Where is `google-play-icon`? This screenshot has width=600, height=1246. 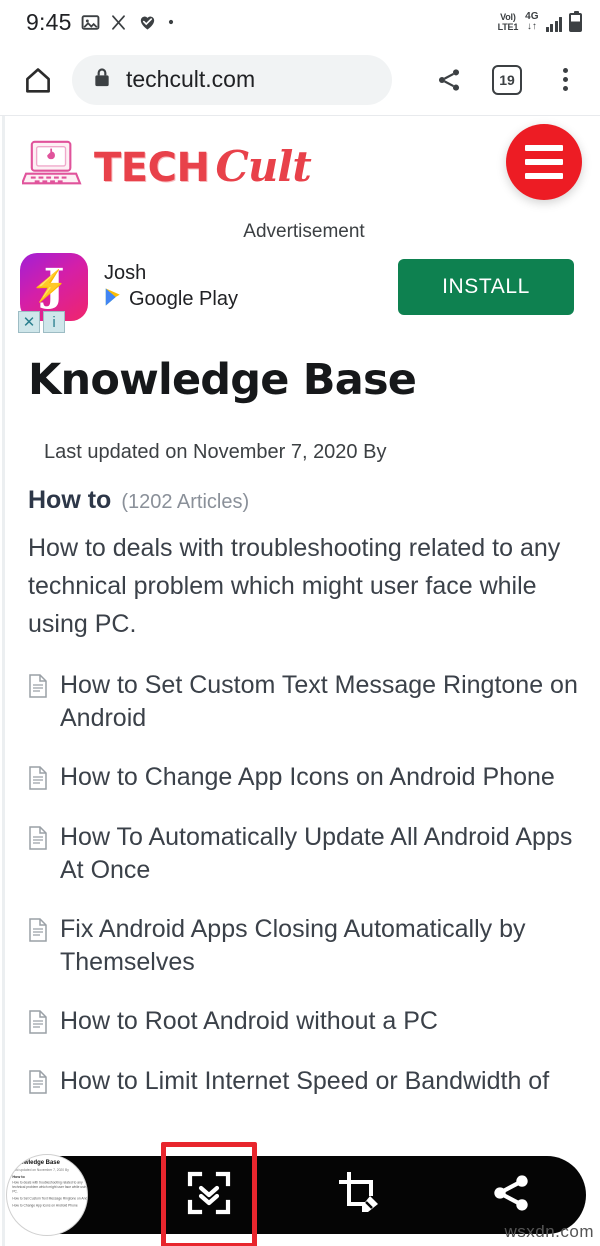
google-play-icon is located at coordinates (113, 299).